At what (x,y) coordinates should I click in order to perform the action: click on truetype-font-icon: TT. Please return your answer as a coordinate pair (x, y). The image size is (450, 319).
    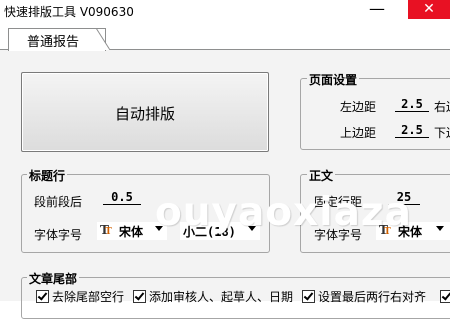
    Looking at the image, I should click on (106, 230).